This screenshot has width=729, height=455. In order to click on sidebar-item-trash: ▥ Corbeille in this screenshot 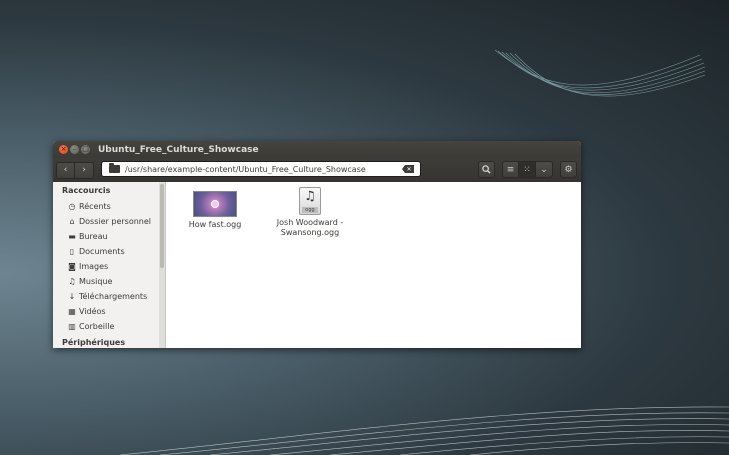, I will do `click(106, 326)`.